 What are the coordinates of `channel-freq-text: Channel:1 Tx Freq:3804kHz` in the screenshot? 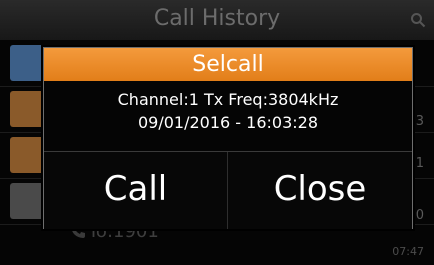 It's located at (228, 99).